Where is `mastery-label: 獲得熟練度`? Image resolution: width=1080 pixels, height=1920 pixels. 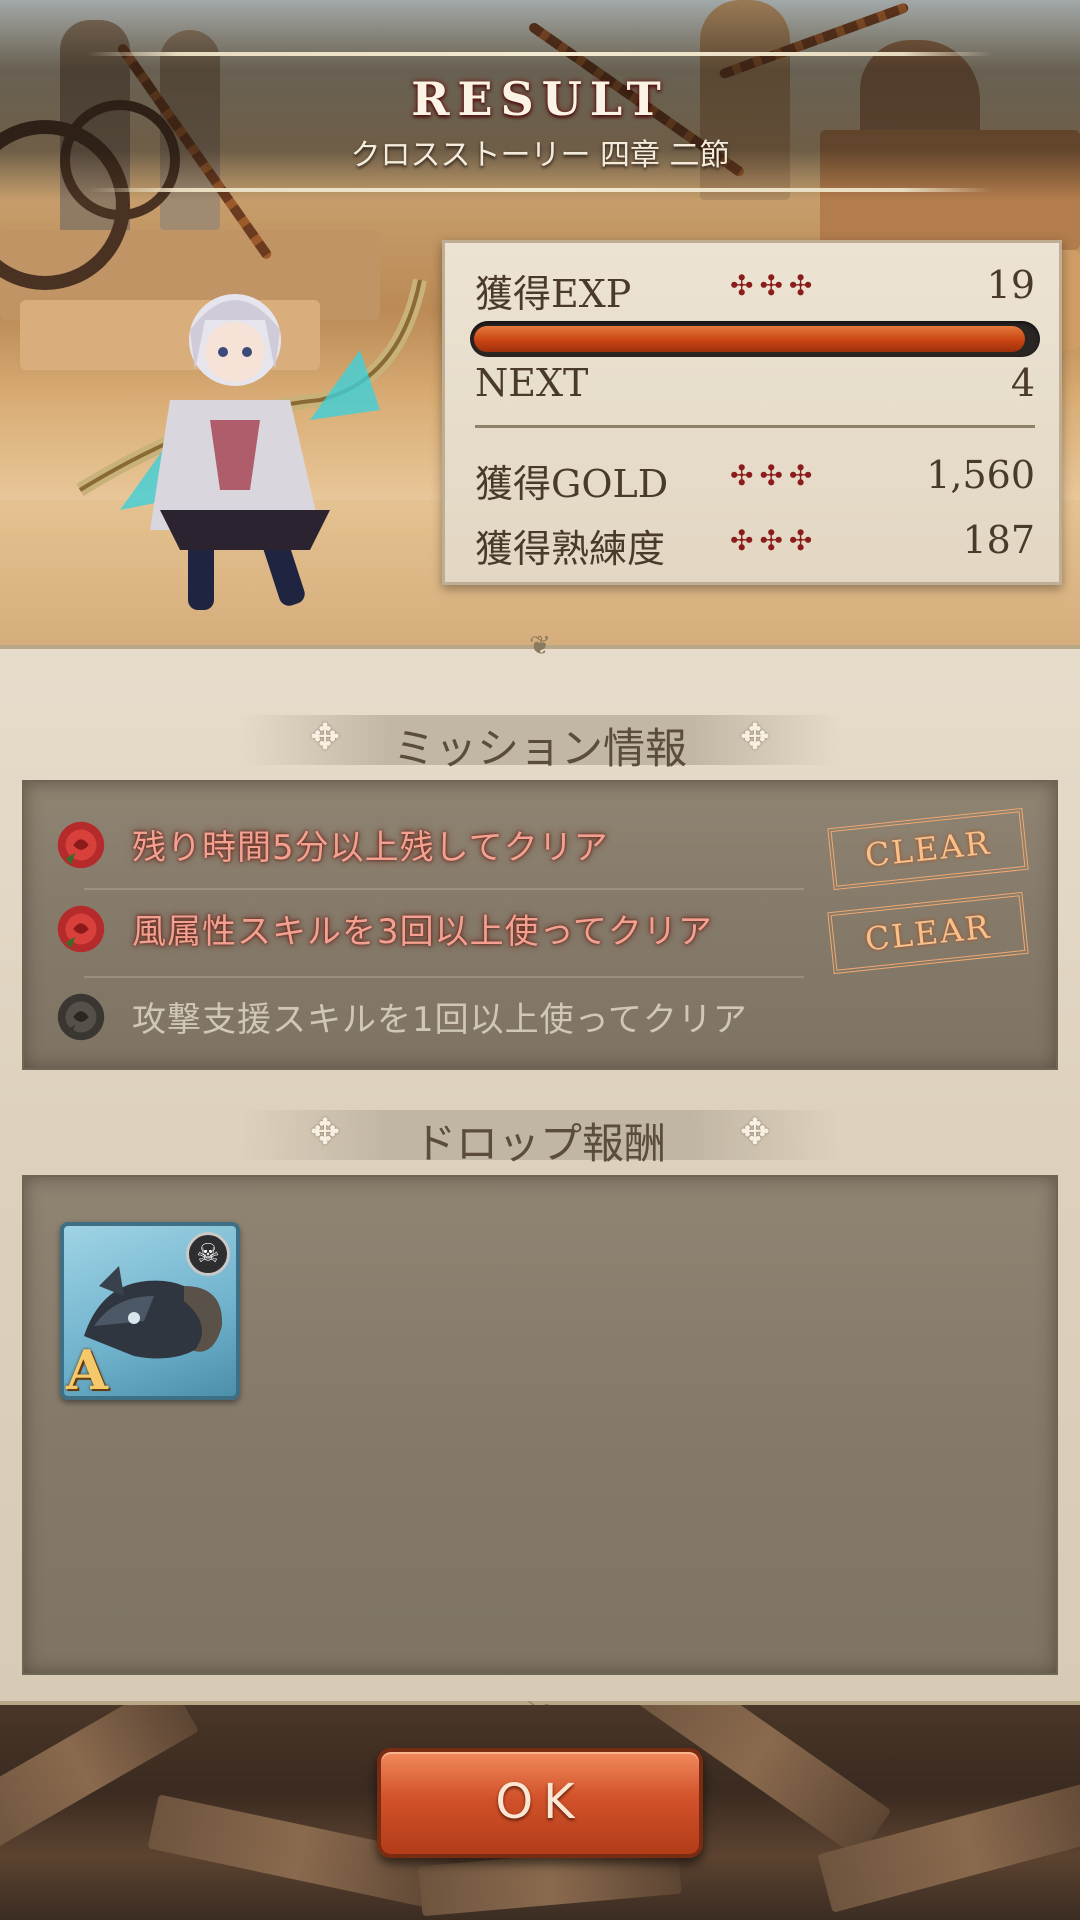 mastery-label: 獲得熟練度 is located at coordinates (570, 549).